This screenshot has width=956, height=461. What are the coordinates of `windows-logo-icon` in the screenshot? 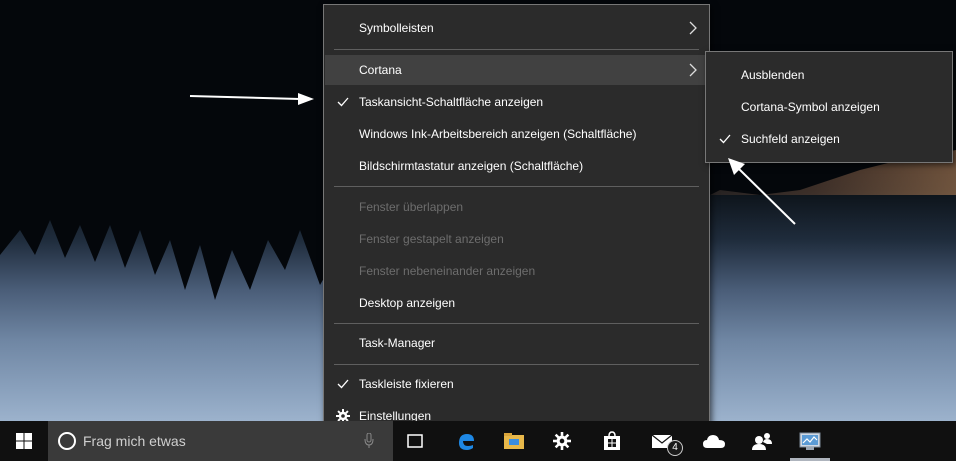 It's located at (24, 441).